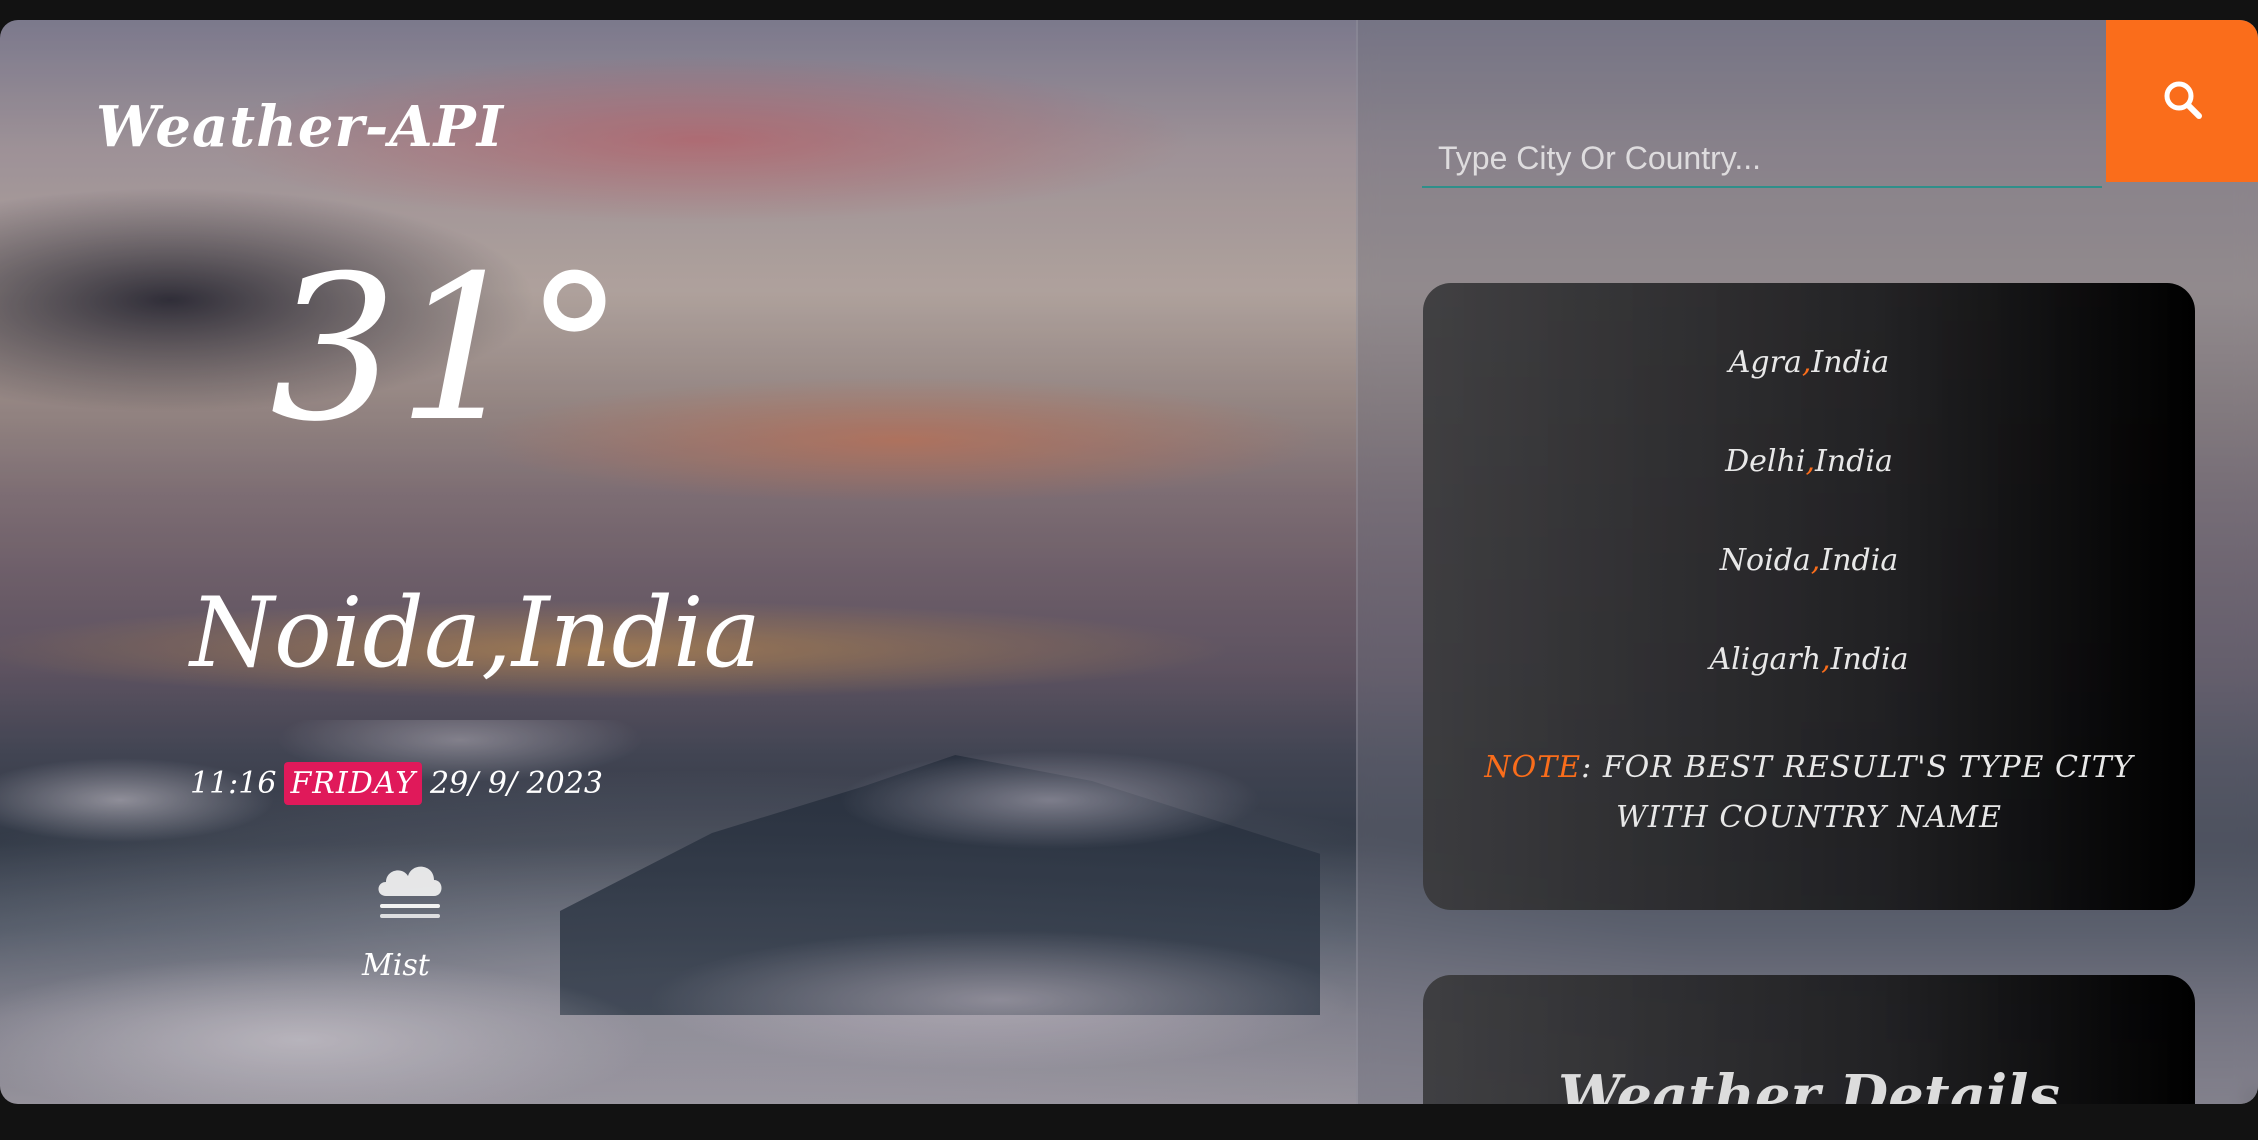  I want to click on date-time: 11:16 FRIDAY 29/ 9/ 2023, so click(396, 783).